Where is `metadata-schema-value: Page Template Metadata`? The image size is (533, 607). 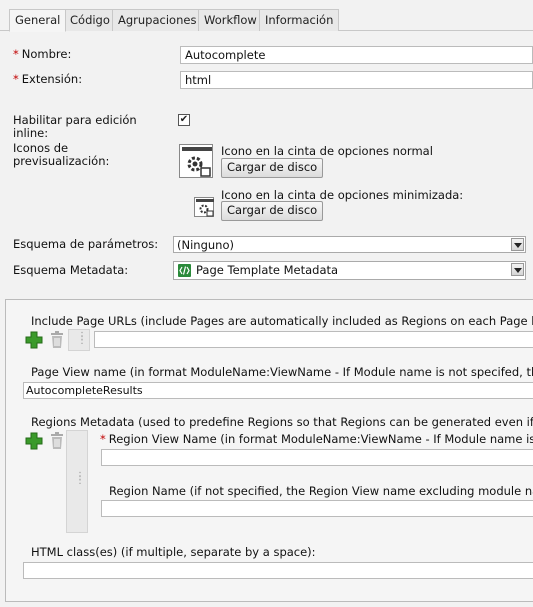
metadata-schema-value: Page Template Metadata is located at coordinates (267, 270).